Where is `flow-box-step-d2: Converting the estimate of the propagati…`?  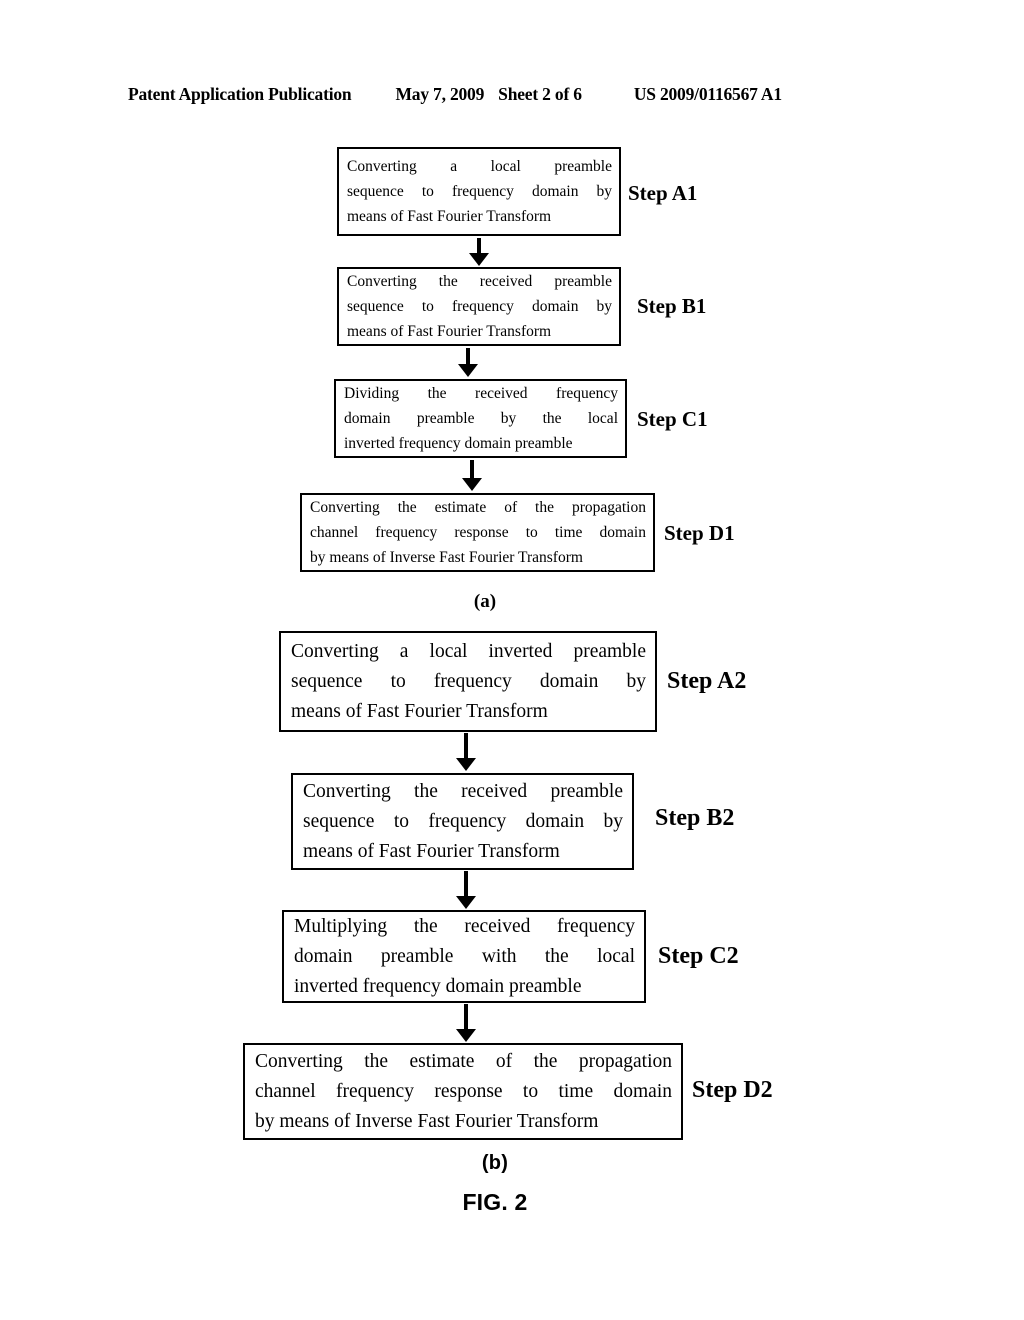
flow-box-step-d2: Converting the estimate of the propagati… is located at coordinates (463, 1091).